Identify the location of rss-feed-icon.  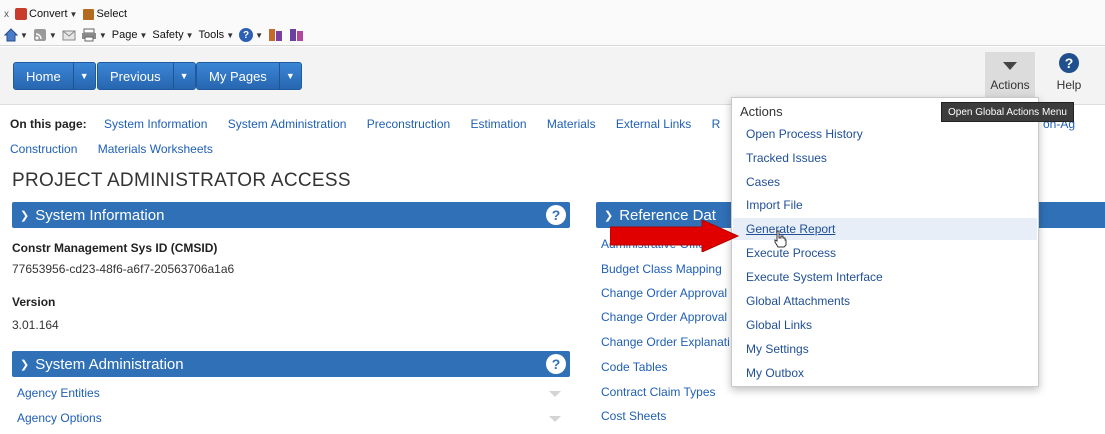
(39, 35).